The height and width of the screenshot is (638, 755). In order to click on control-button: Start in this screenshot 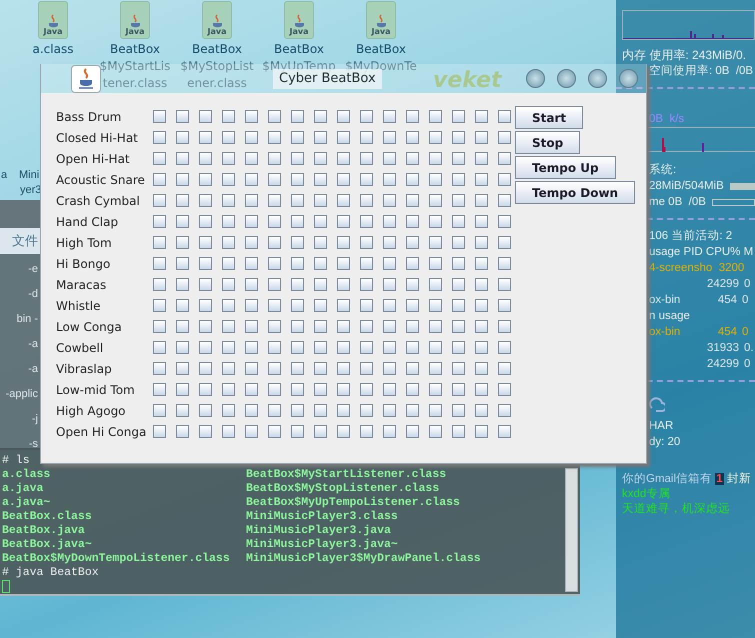, I will do `click(549, 117)`.